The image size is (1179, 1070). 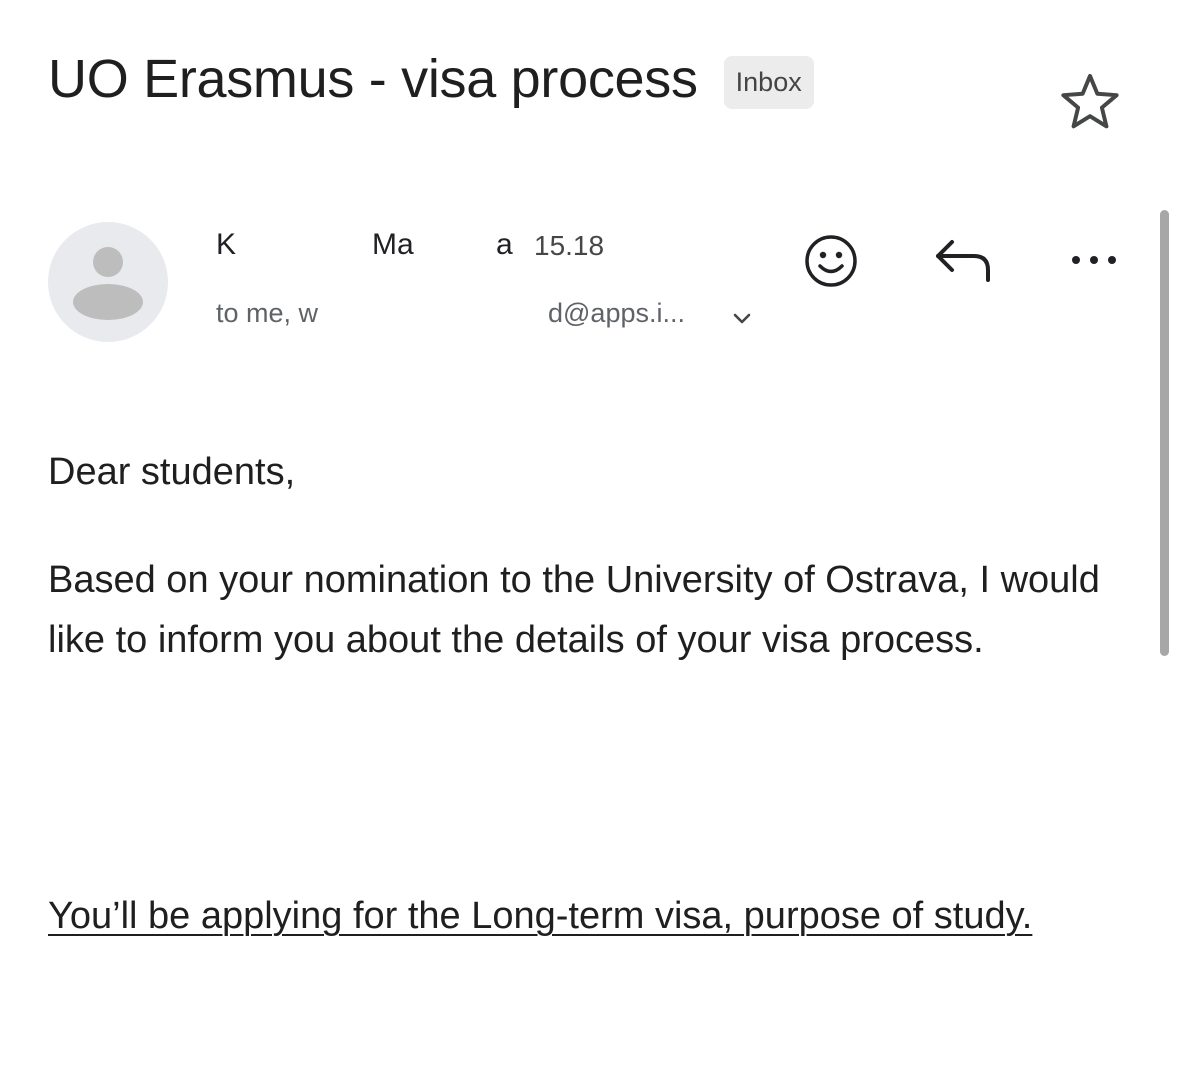 I want to click on default-avatar-icon, so click(x=108, y=283).